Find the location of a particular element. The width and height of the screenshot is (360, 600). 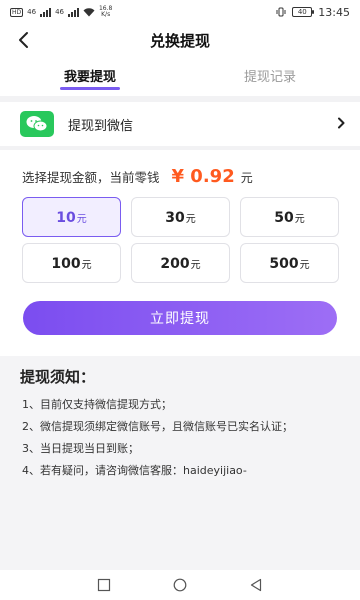

page-title: 兑换提现 is located at coordinates (179, 40).